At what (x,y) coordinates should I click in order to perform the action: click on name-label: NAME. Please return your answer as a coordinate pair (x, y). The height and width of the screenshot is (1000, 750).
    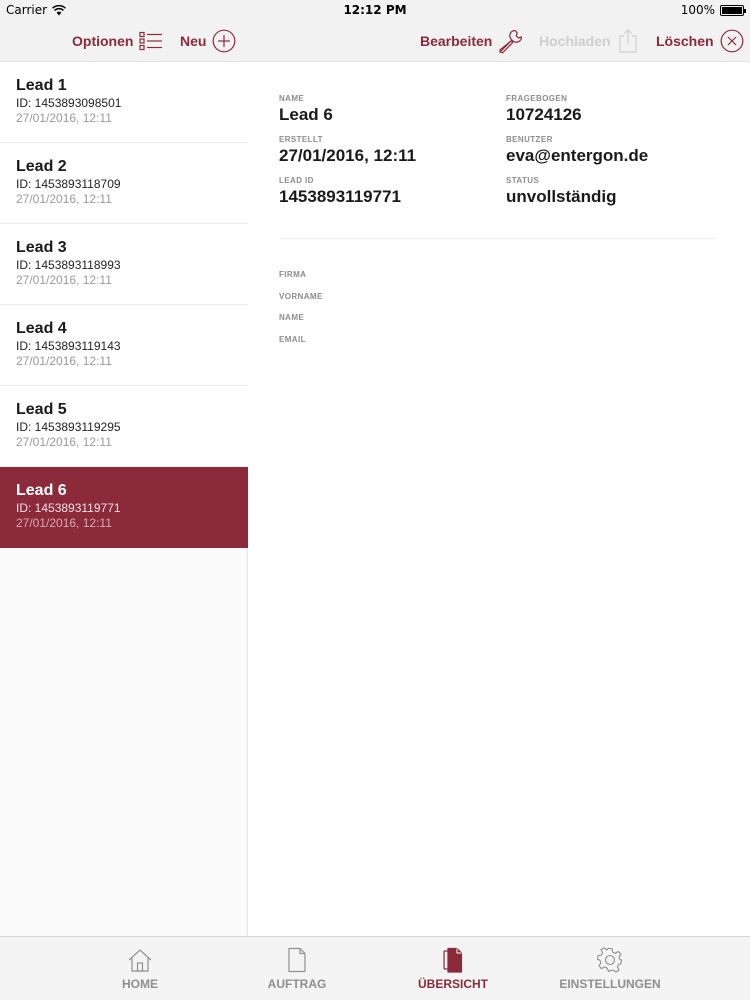
    Looking at the image, I should click on (292, 98).